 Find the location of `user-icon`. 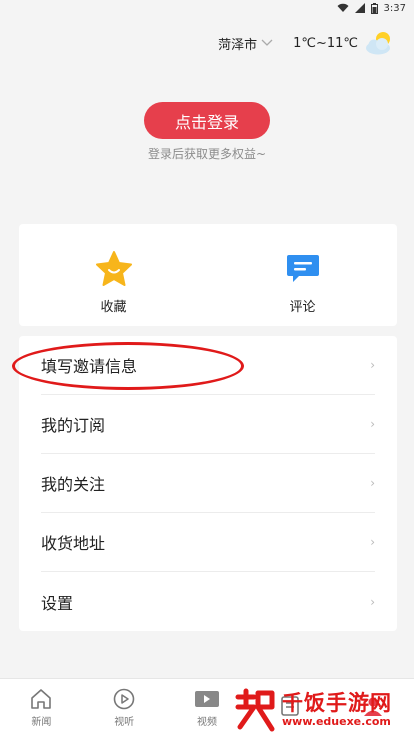

user-icon is located at coordinates (372, 706).